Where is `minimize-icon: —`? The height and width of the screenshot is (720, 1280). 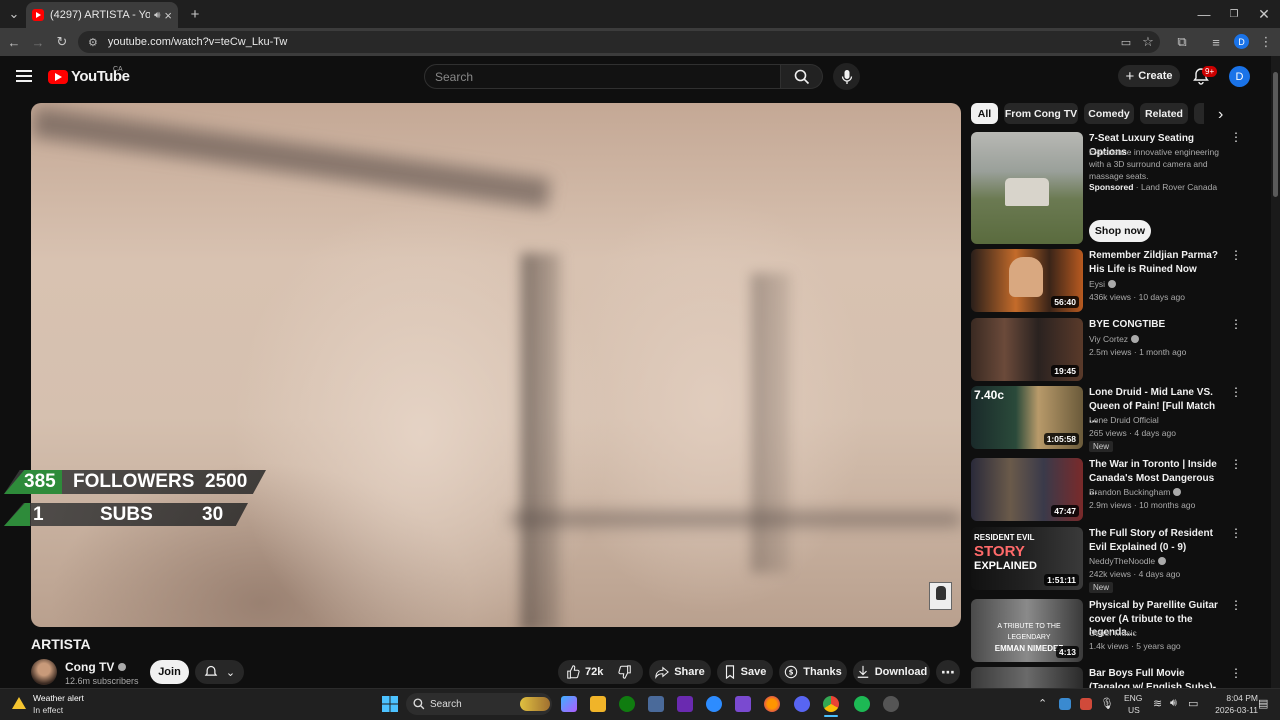
minimize-icon: — is located at coordinates (1204, 14).